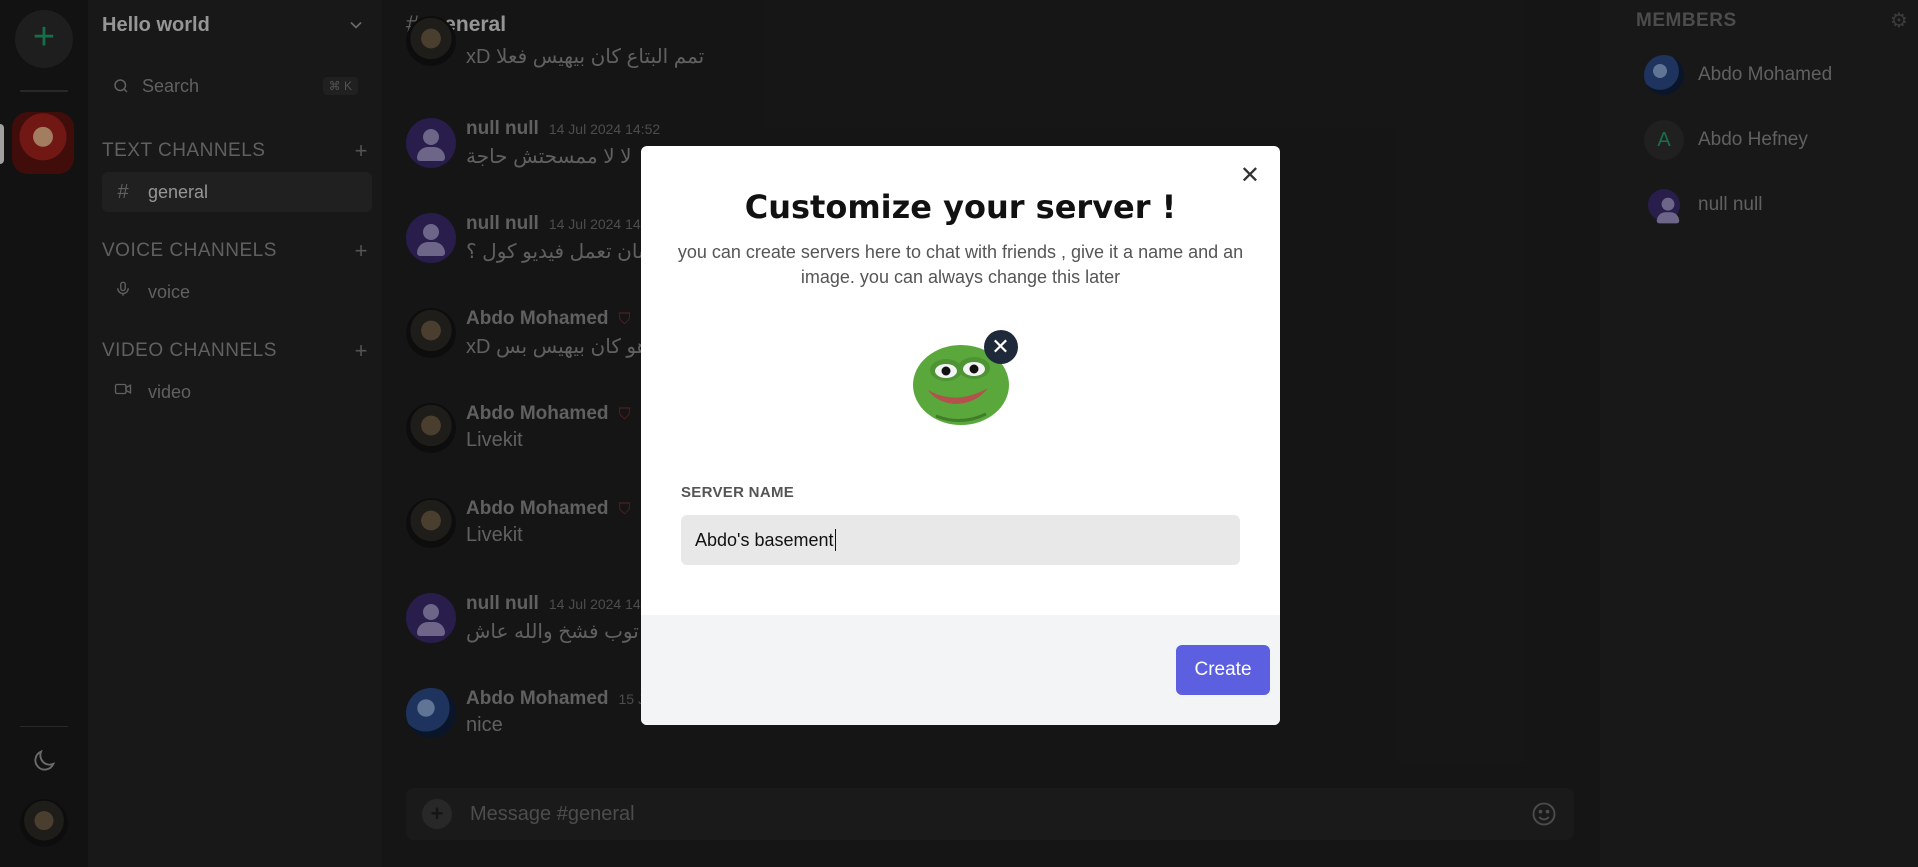 Image resolution: width=1918 pixels, height=867 pixels. What do you see at coordinates (960, 207) in the screenshot?
I see `modal-title: Customize your server !` at bounding box center [960, 207].